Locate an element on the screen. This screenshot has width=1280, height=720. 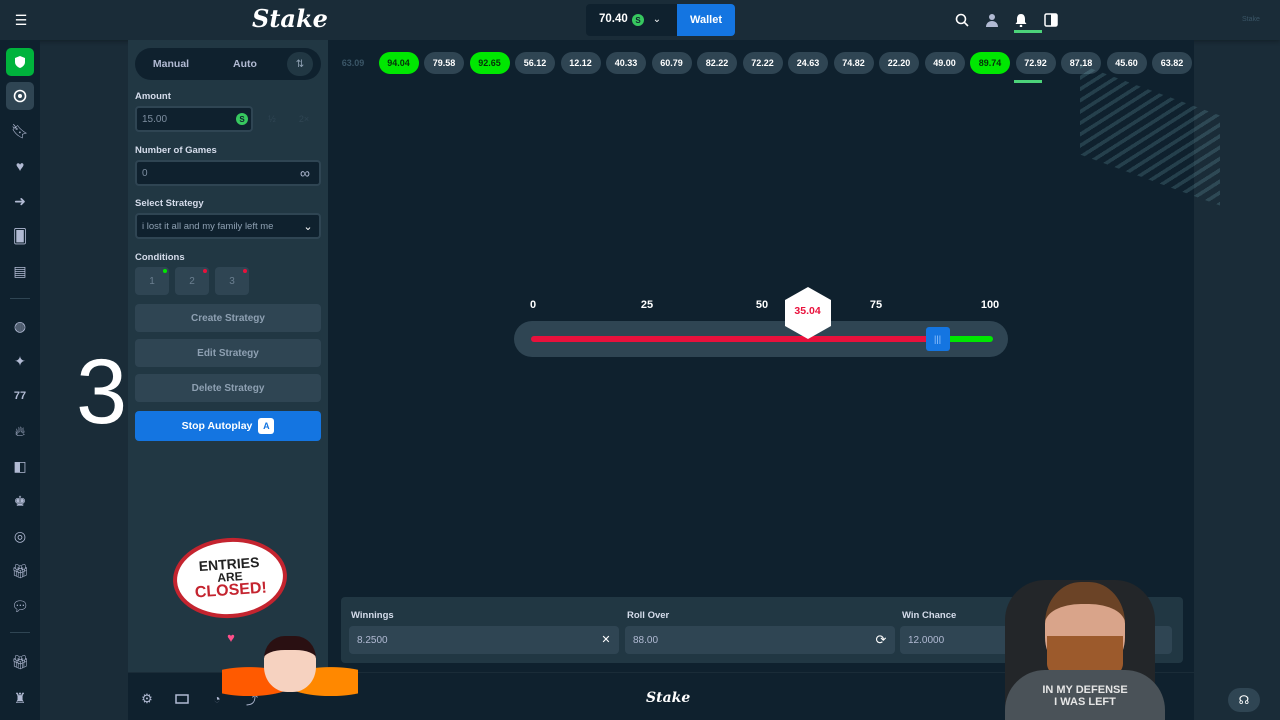
roll-over-label: Roll Over is located at coordinates (648, 615).